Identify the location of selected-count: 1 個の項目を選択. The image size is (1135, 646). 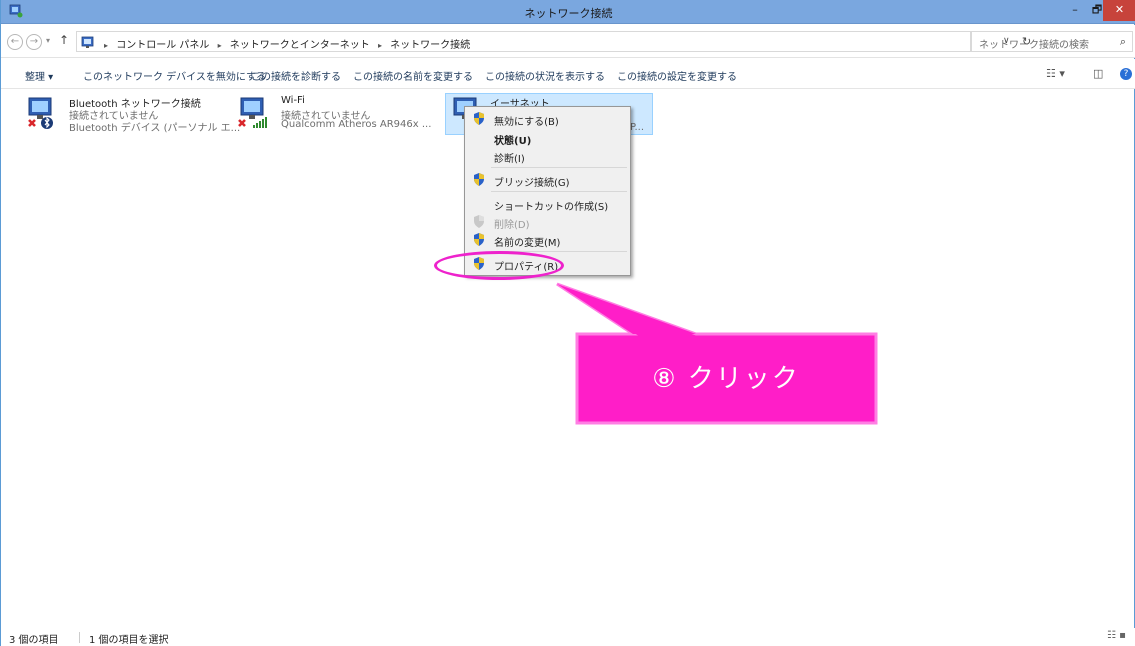
(129, 640).